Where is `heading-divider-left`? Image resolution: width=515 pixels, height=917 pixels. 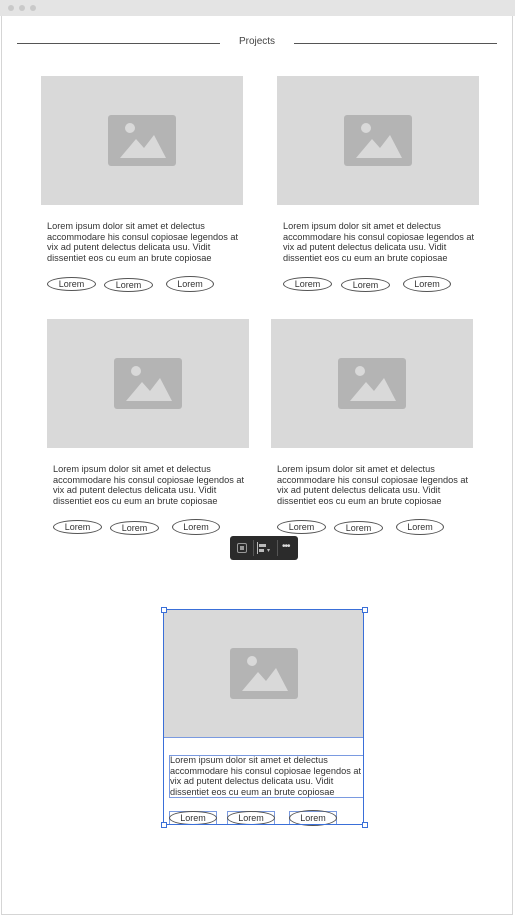 heading-divider-left is located at coordinates (118, 43).